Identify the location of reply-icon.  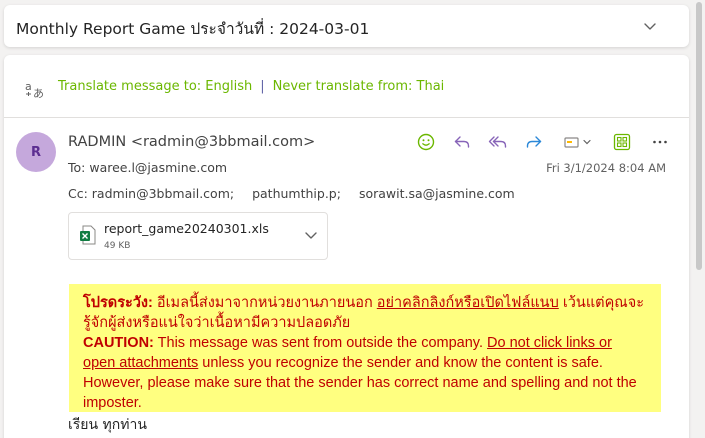
(462, 142).